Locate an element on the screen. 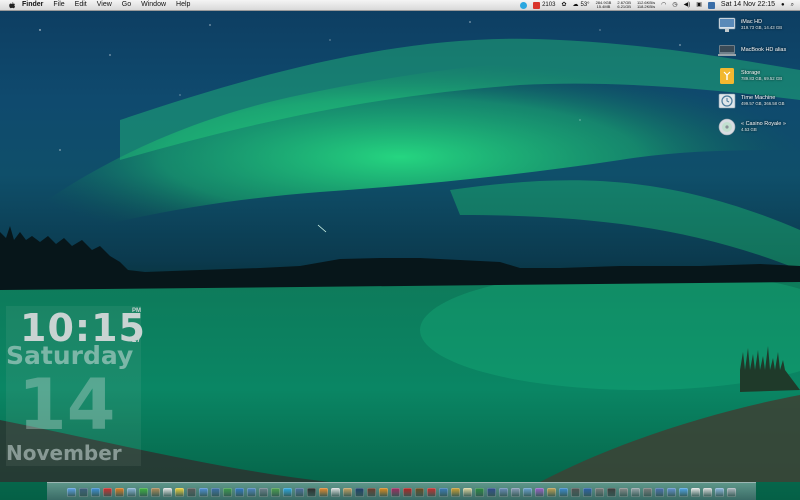 This screenshot has width=800, height=500. drive-storage: Storage 789.83 GB, 69.52 GB is located at coordinates (757, 75).